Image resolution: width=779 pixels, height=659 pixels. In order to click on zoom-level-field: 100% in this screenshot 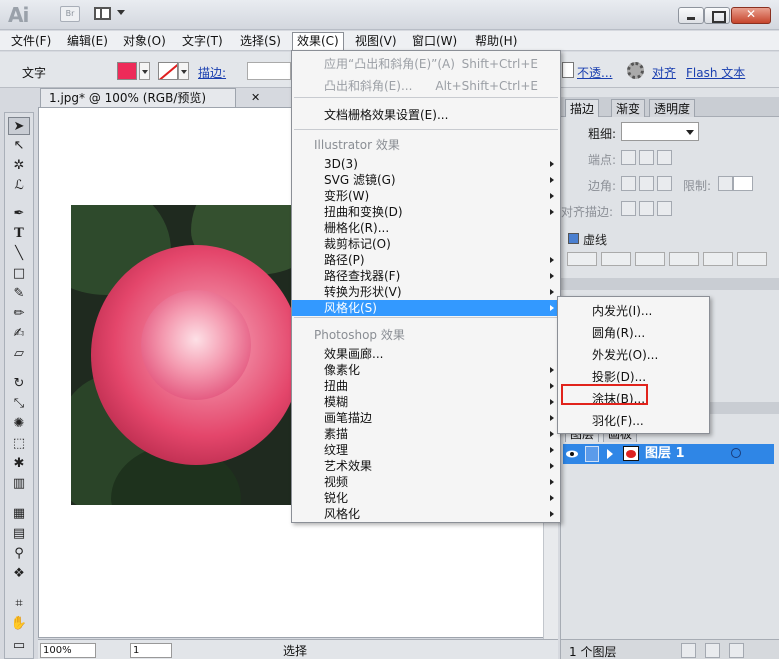, I will do `click(68, 650)`.